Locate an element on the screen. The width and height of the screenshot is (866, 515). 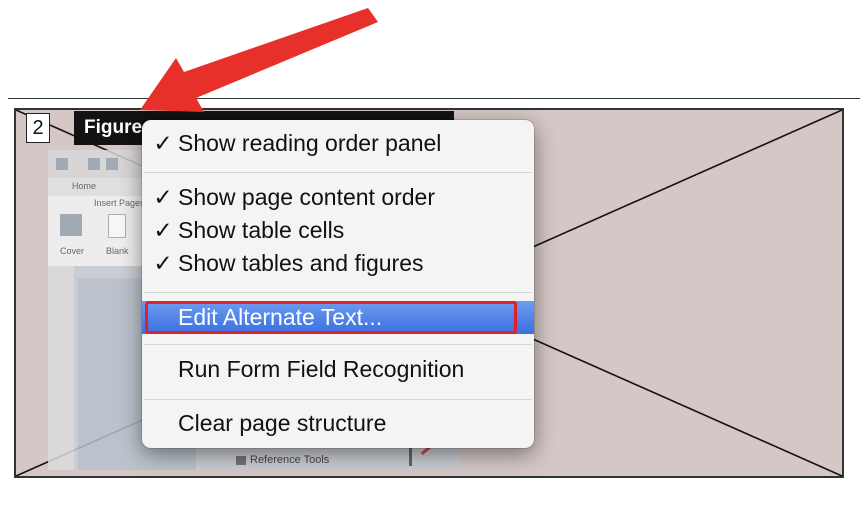
app-icon is located at coordinates (62, 164).